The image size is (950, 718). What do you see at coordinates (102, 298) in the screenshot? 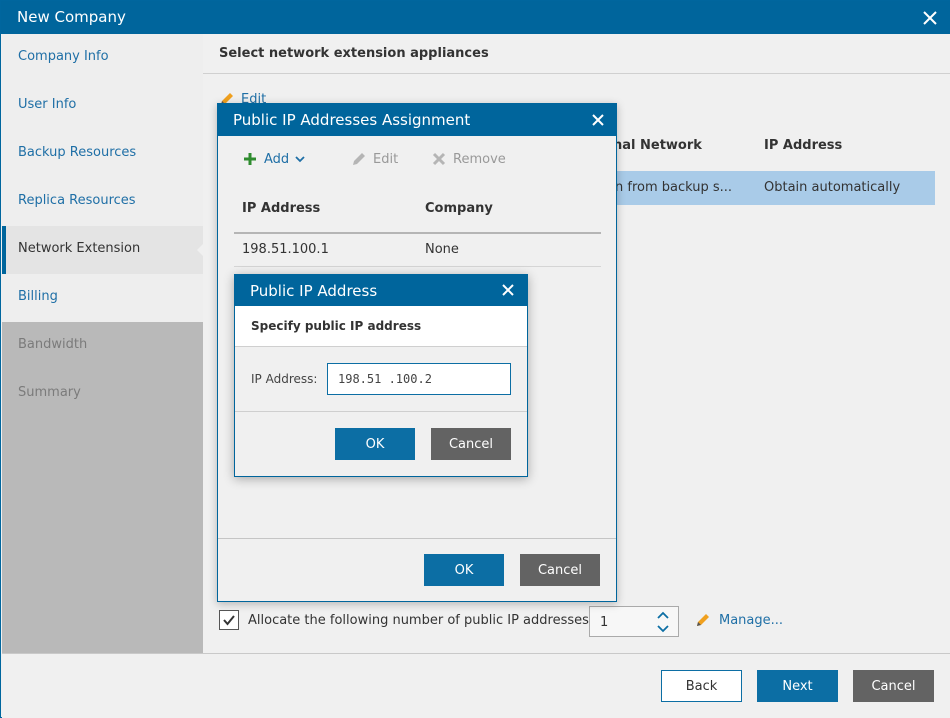
I see `sidebar-item-billing: Billing` at bounding box center [102, 298].